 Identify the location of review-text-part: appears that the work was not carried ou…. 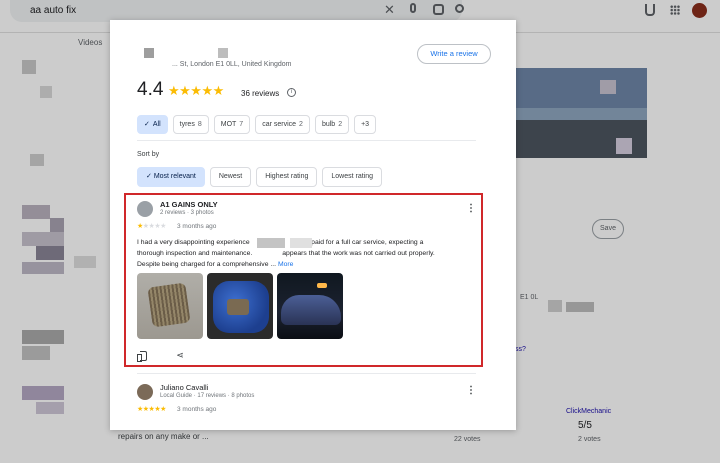
(358, 253).